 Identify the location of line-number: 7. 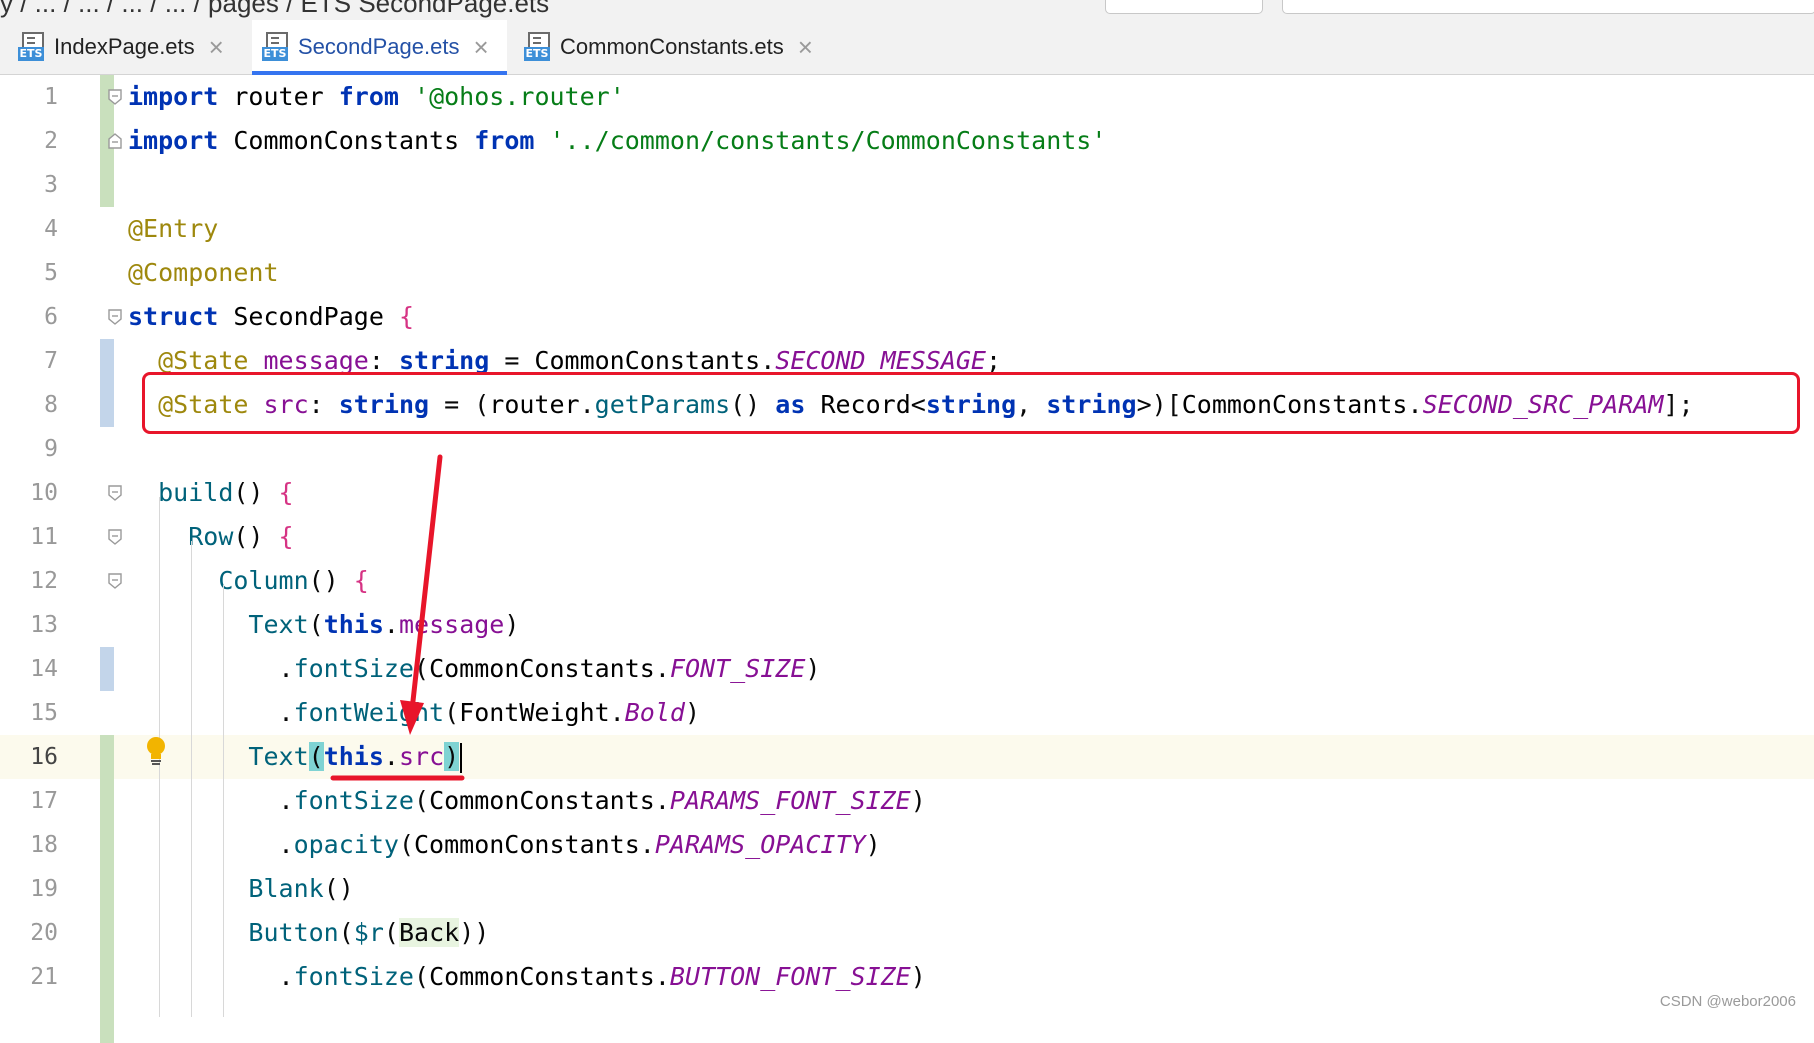
(51, 361).